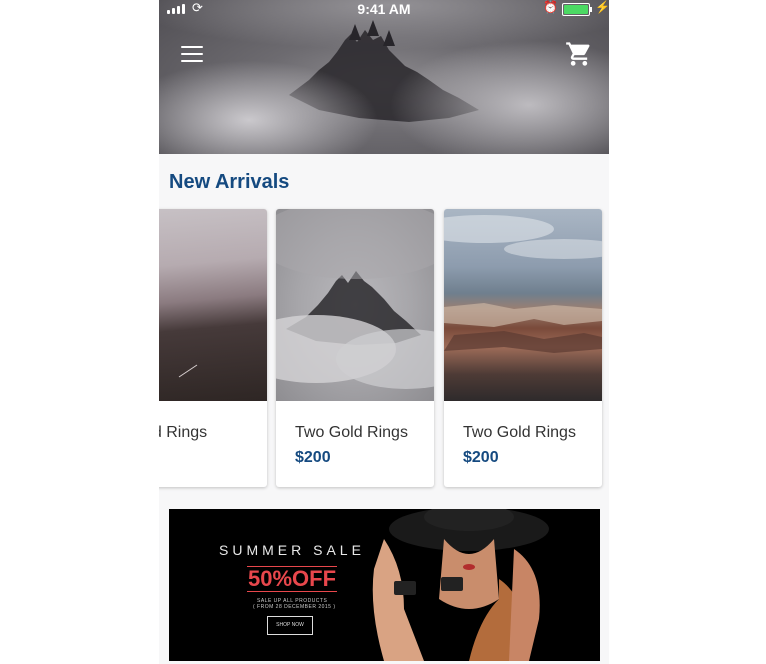  I want to click on alarm-icon: ⏰, so click(550, 7).